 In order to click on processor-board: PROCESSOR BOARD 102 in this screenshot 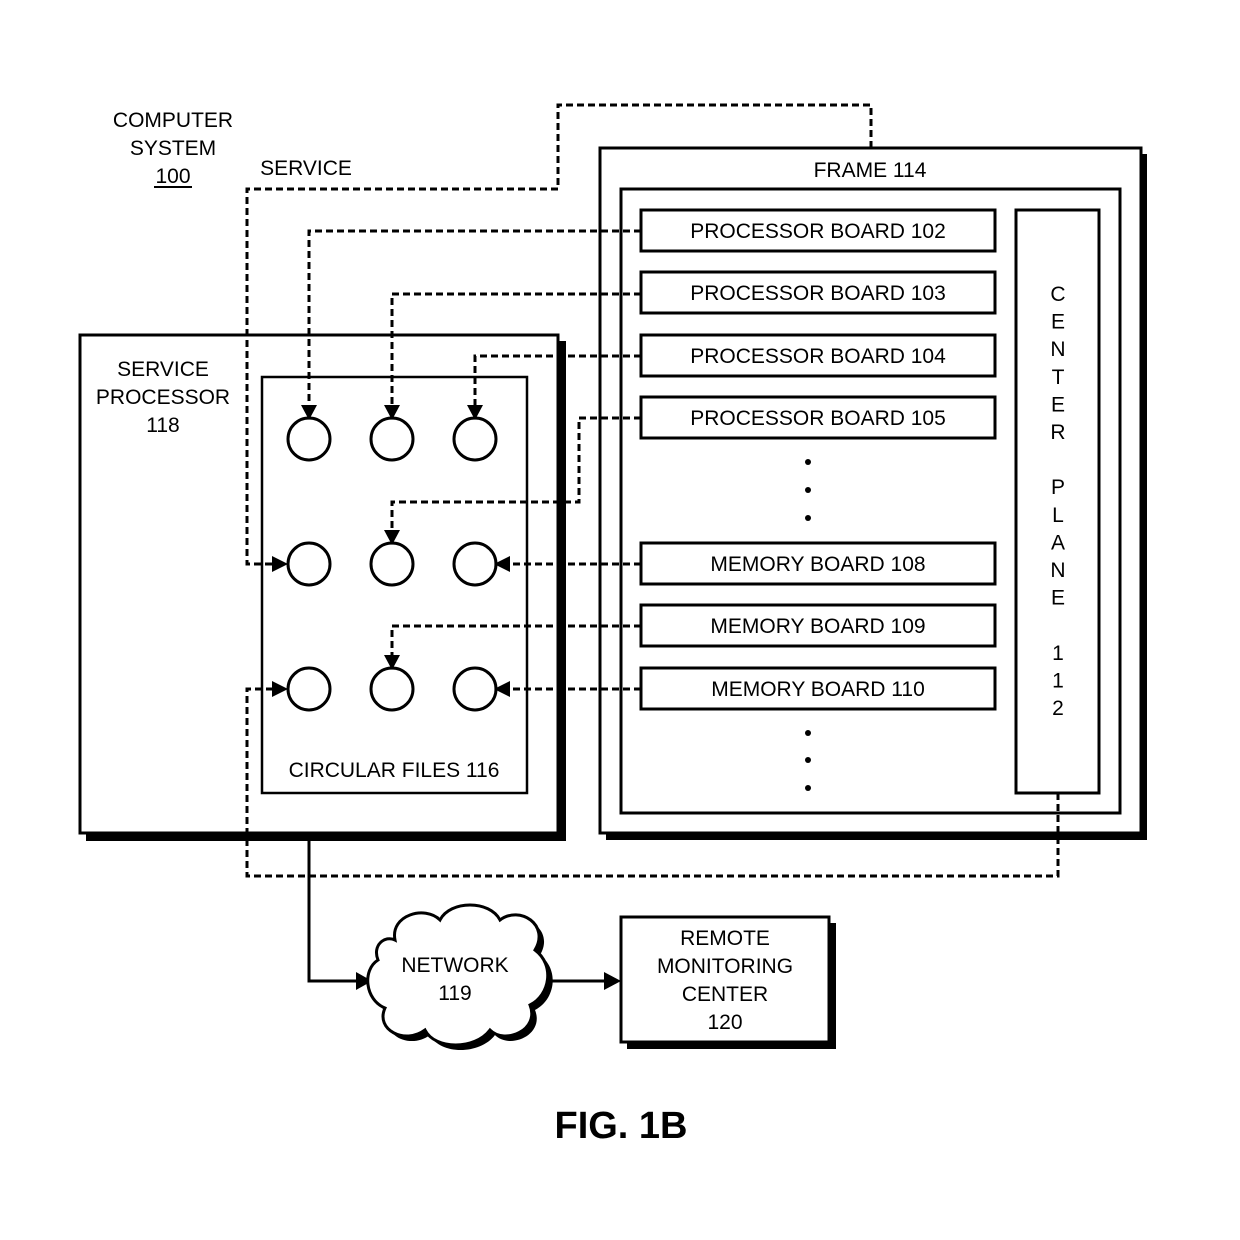, I will do `click(818, 230)`.